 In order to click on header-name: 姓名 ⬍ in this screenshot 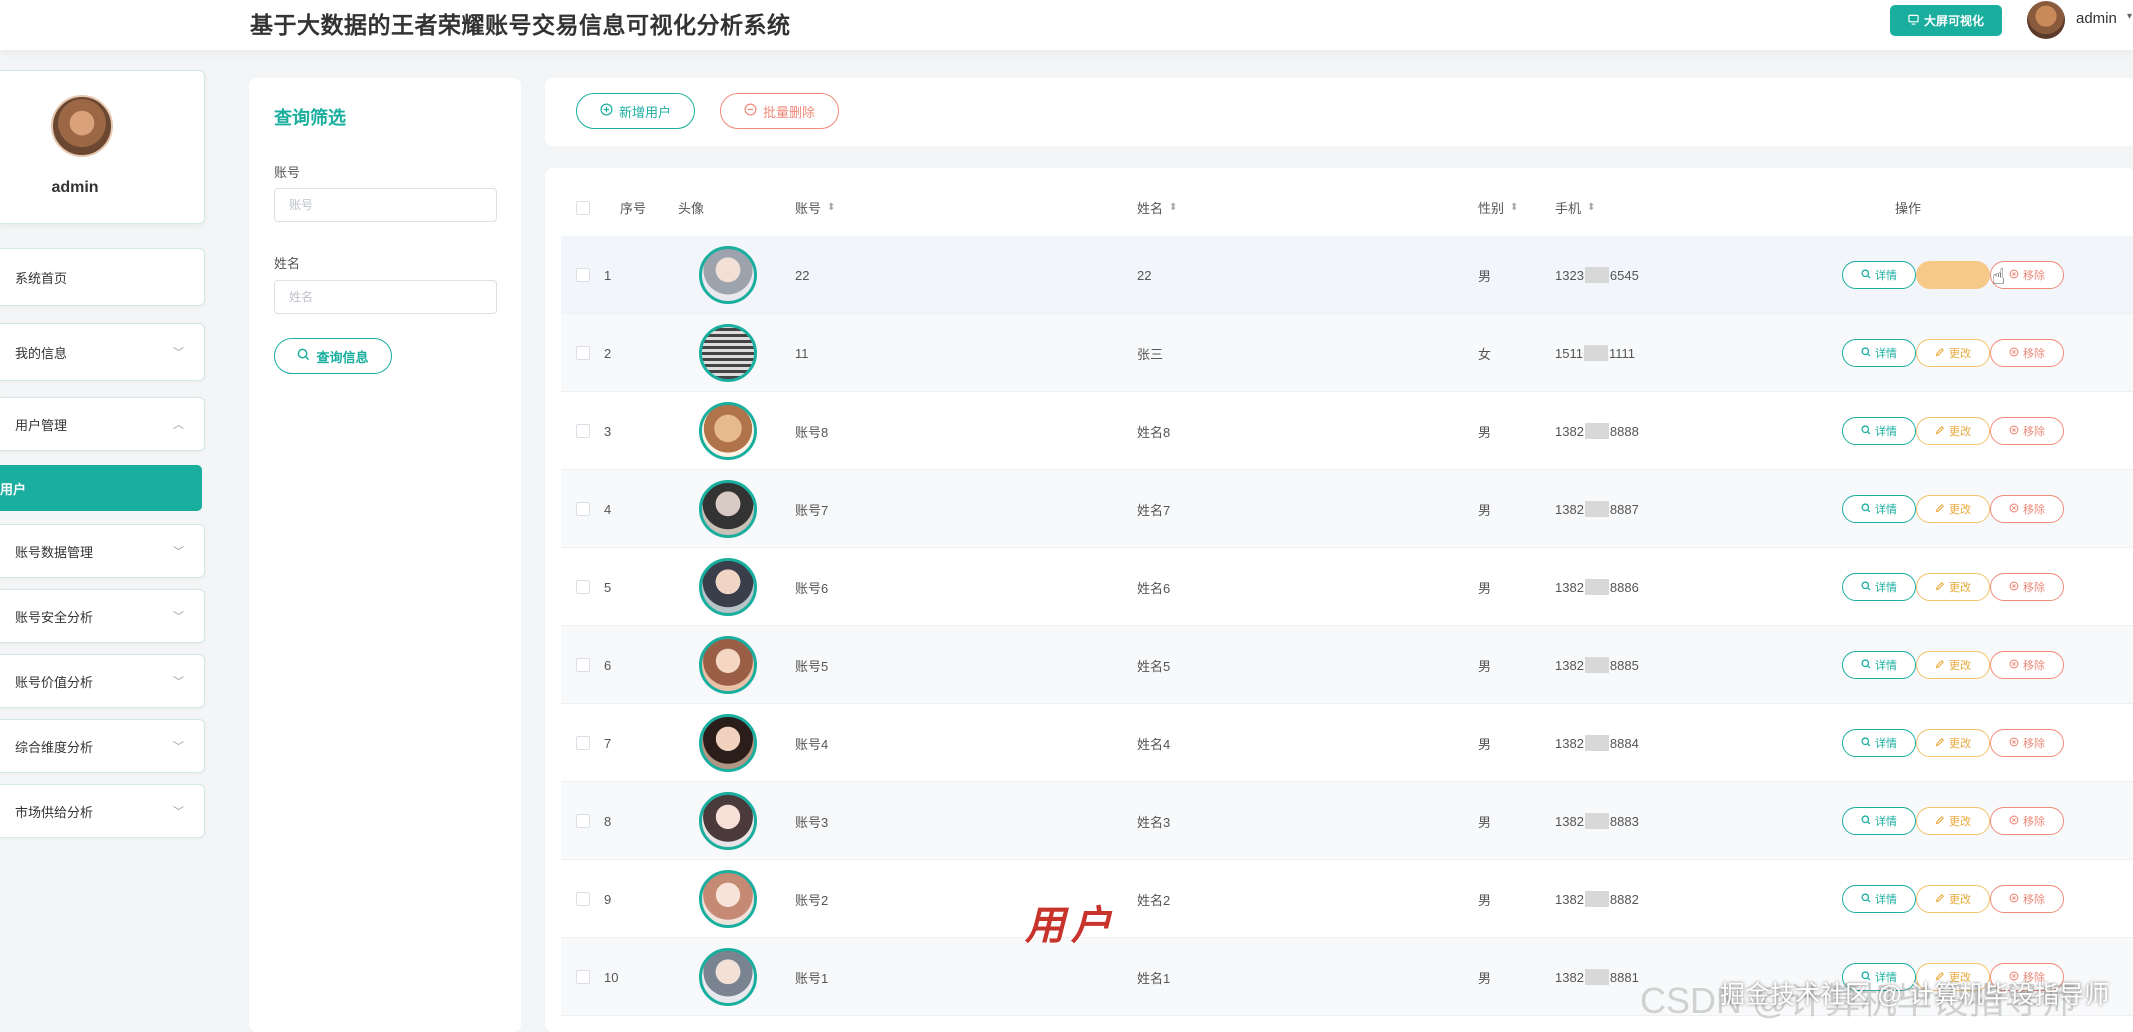, I will do `click(1157, 207)`.